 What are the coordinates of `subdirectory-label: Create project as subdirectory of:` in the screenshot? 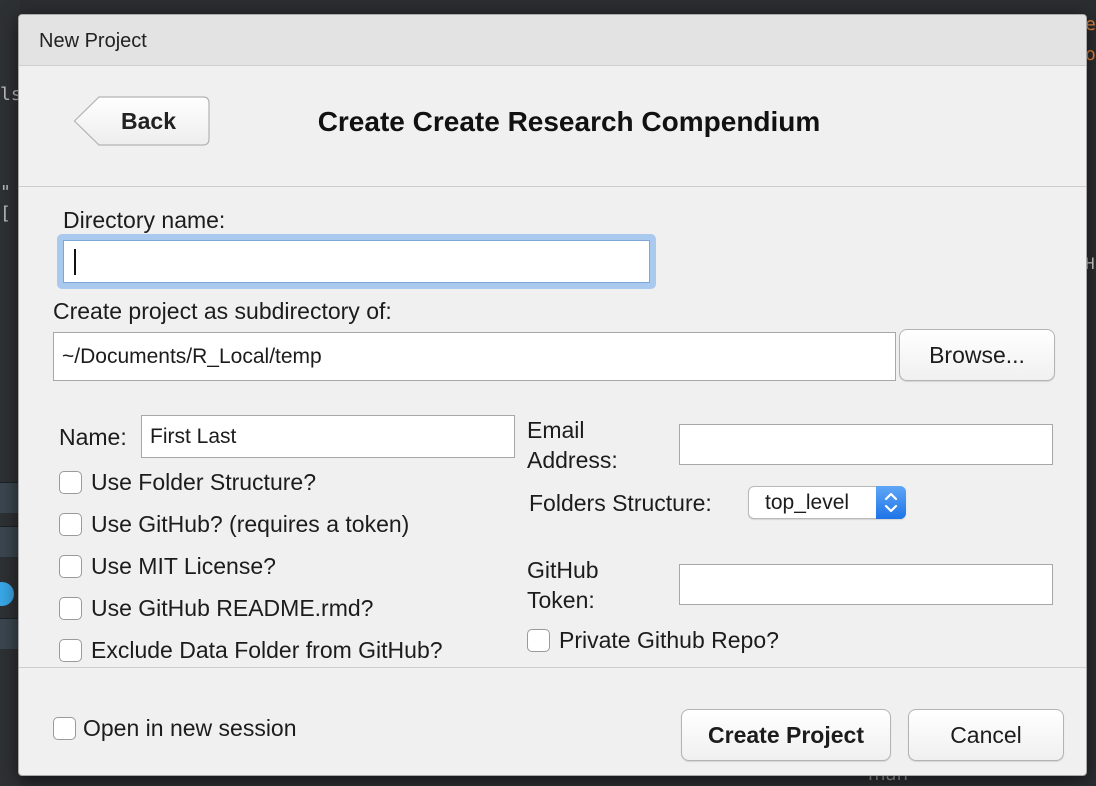 It's located at (222, 311).